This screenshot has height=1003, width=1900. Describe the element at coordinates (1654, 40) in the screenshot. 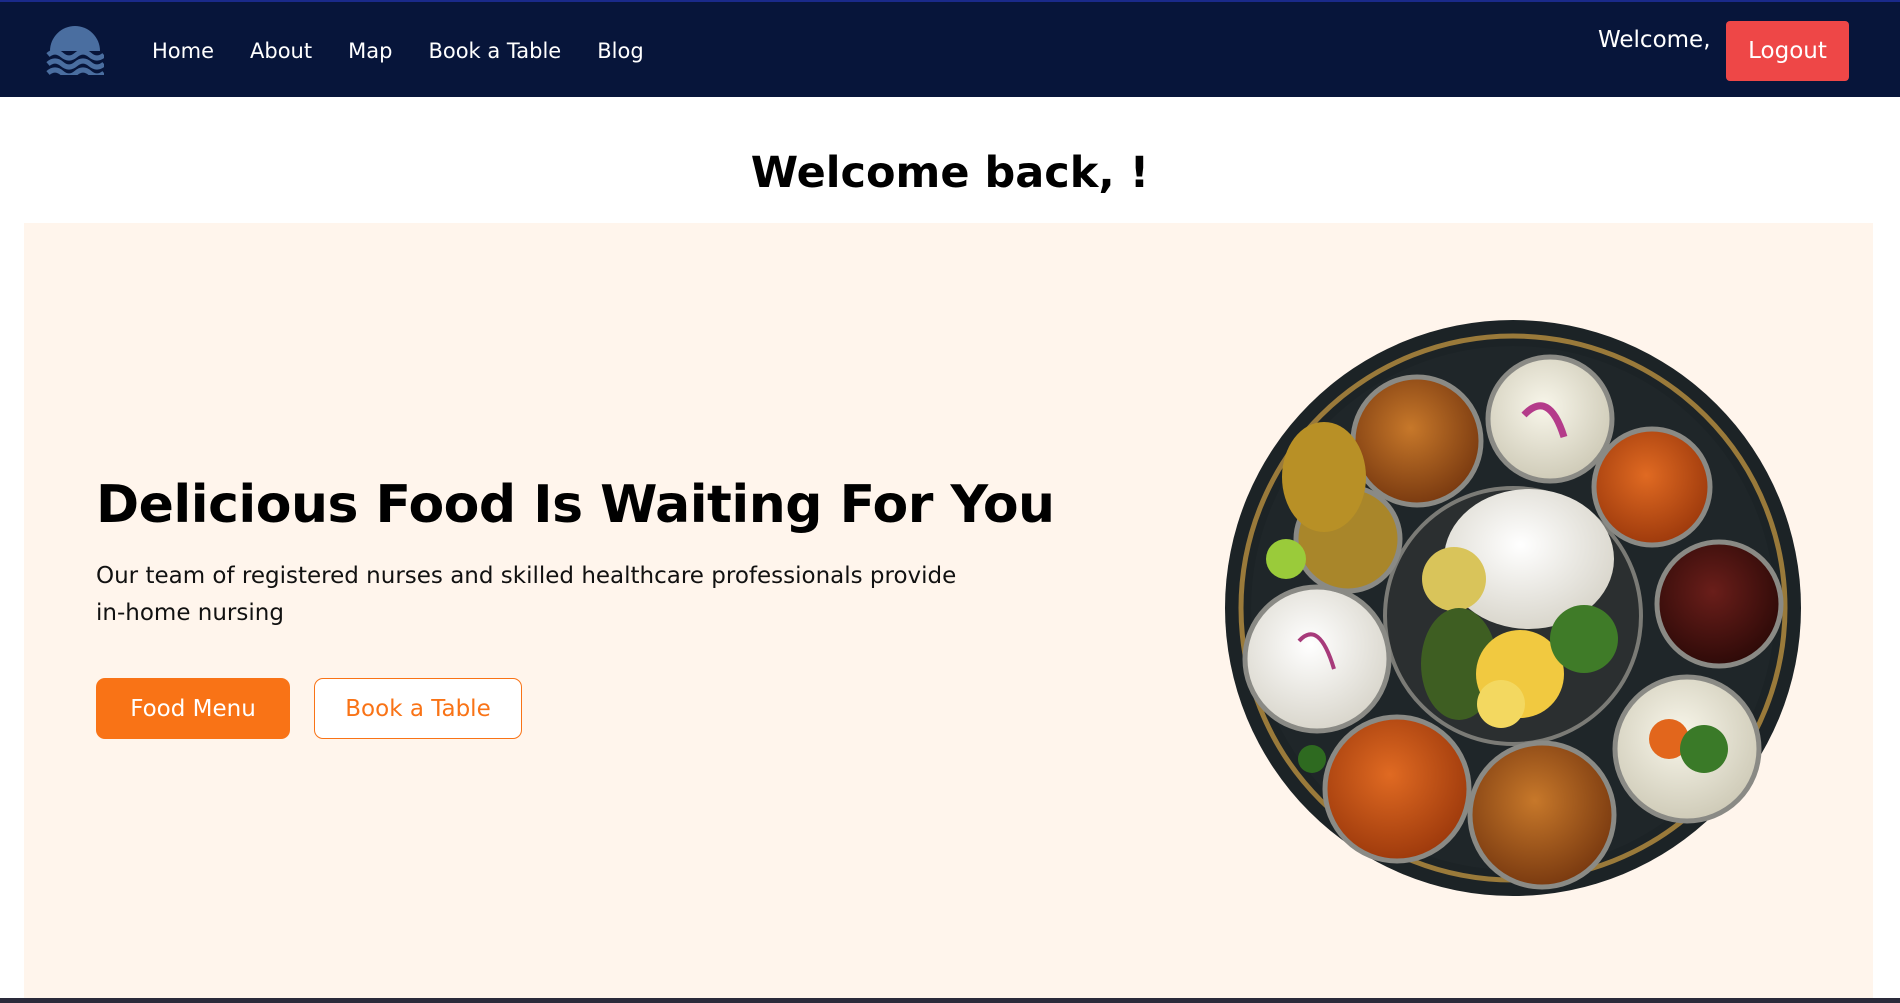

I see `welcome-user-text: Welcome,` at that location.